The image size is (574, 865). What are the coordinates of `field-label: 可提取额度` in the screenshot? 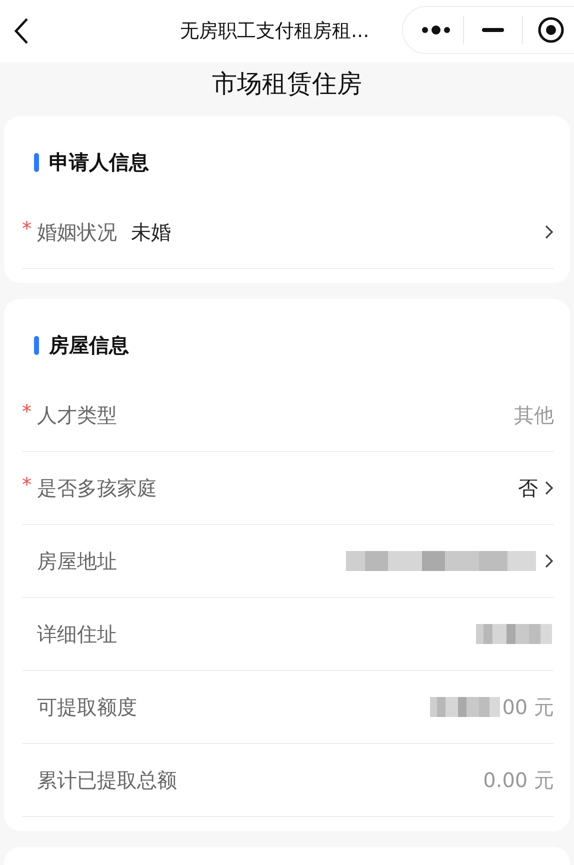 It's located at (87, 707).